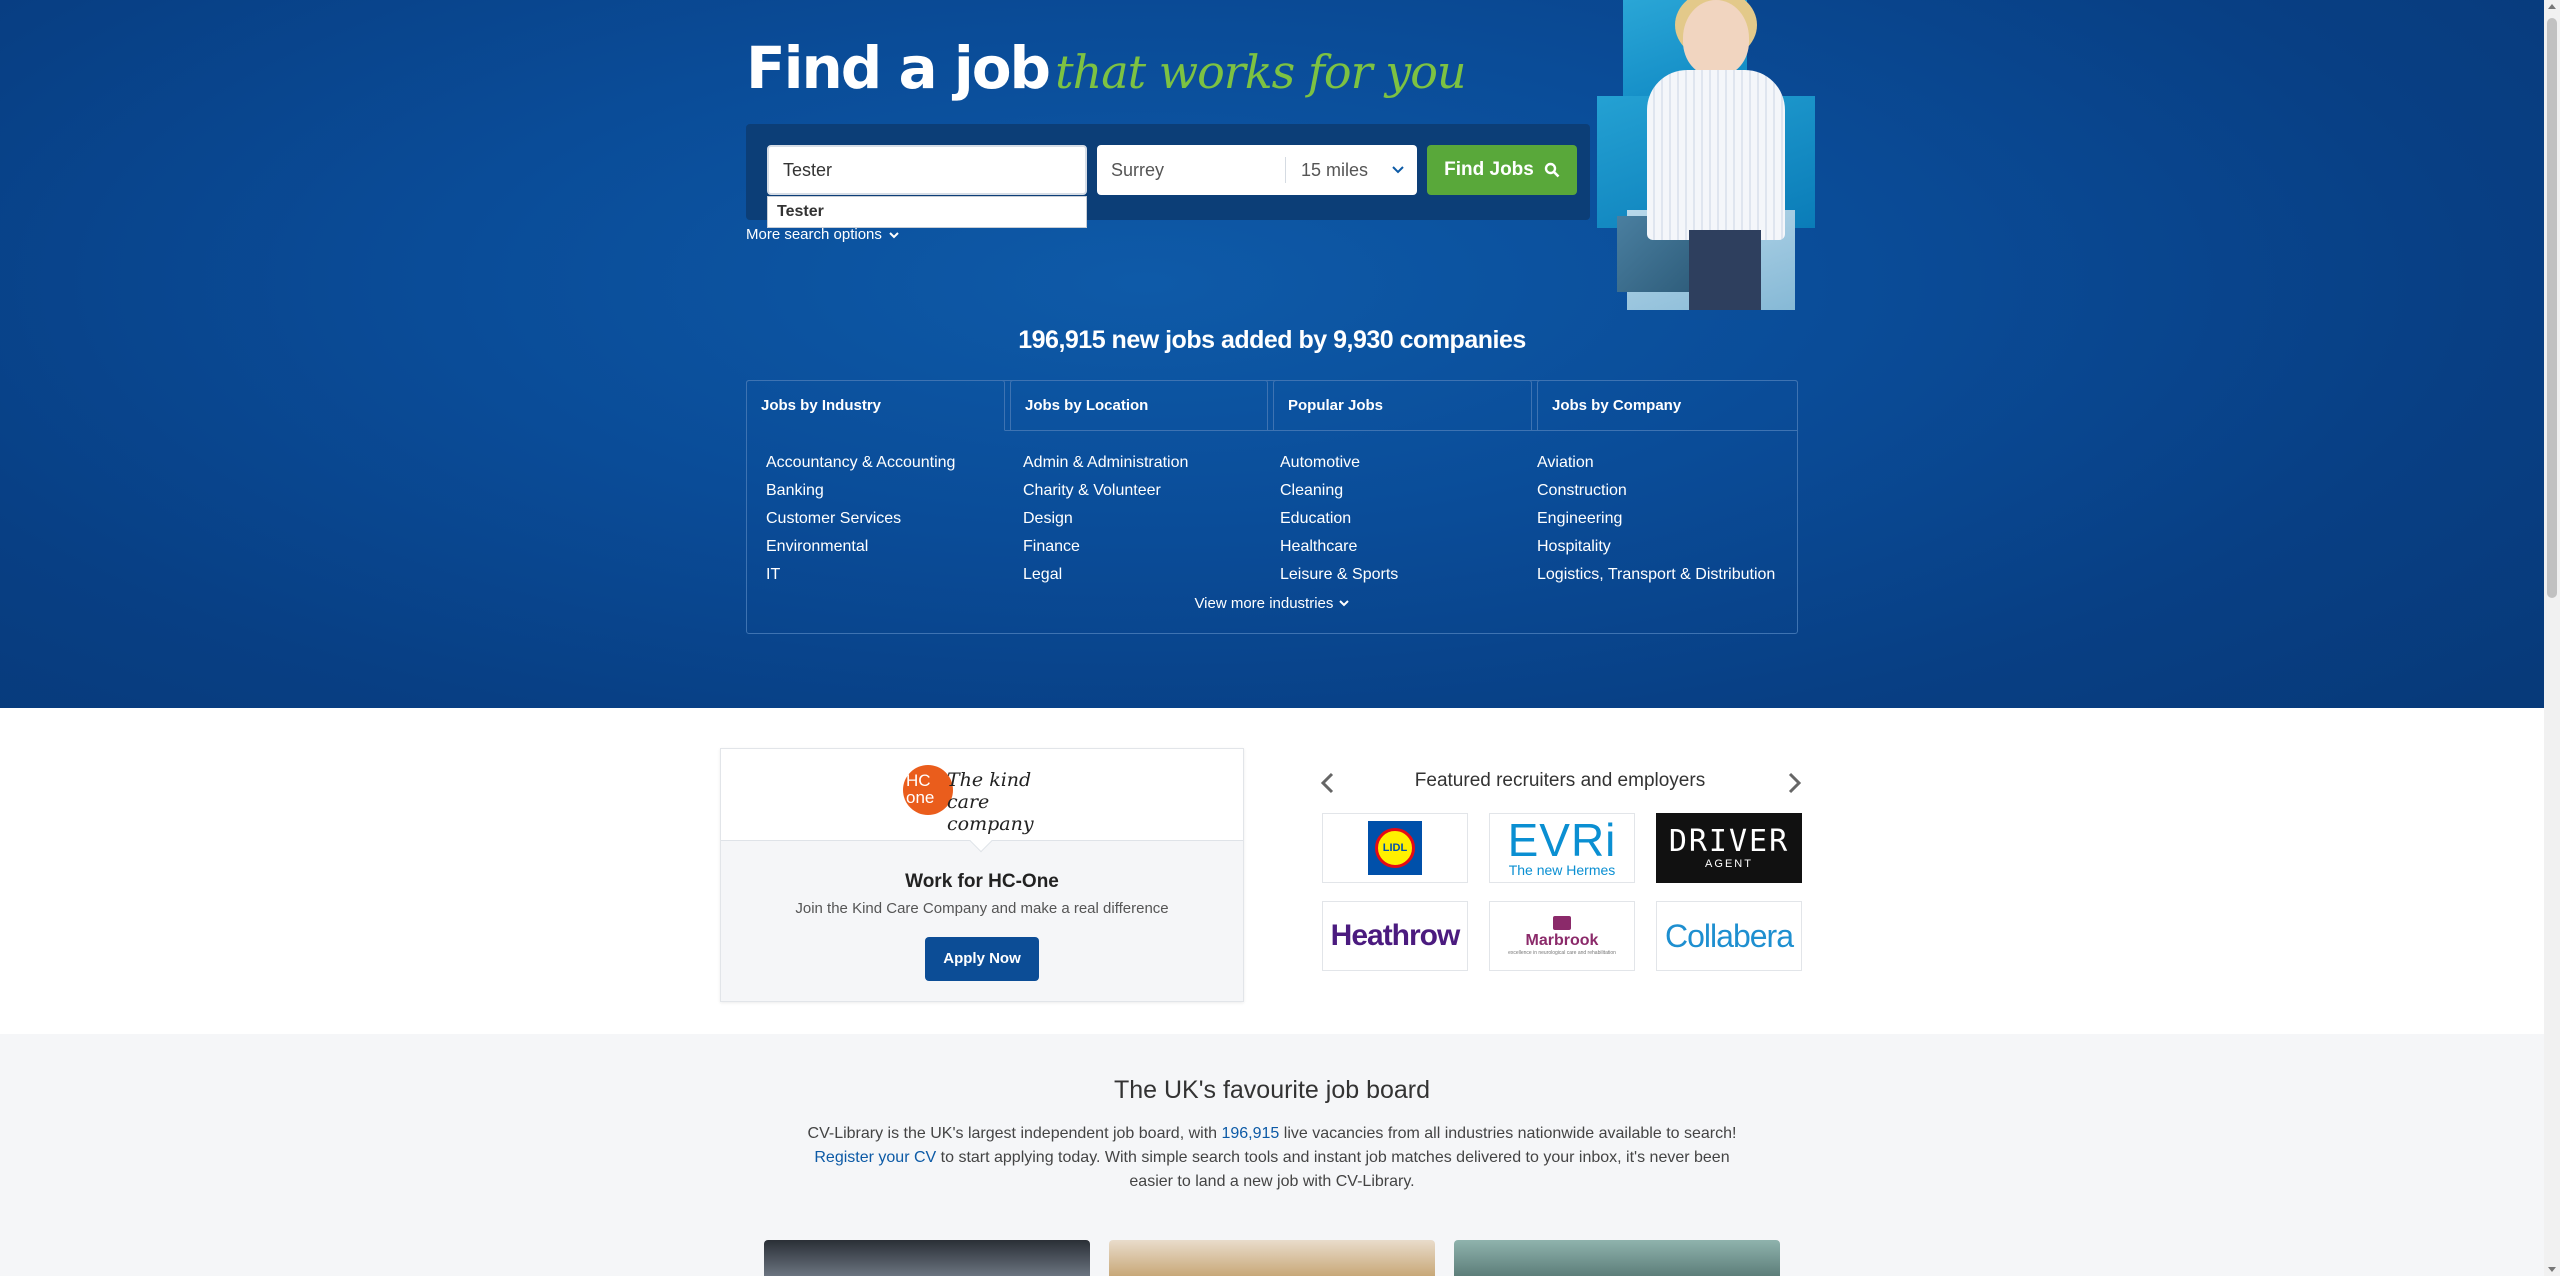 The height and width of the screenshot is (1276, 2560). I want to click on view-more-industries-link: View more industries, so click(1272, 603).